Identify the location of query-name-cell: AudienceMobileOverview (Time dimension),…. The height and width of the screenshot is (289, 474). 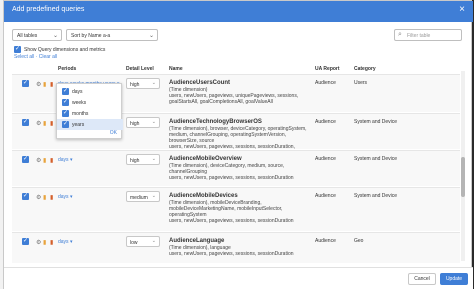
(239, 168).